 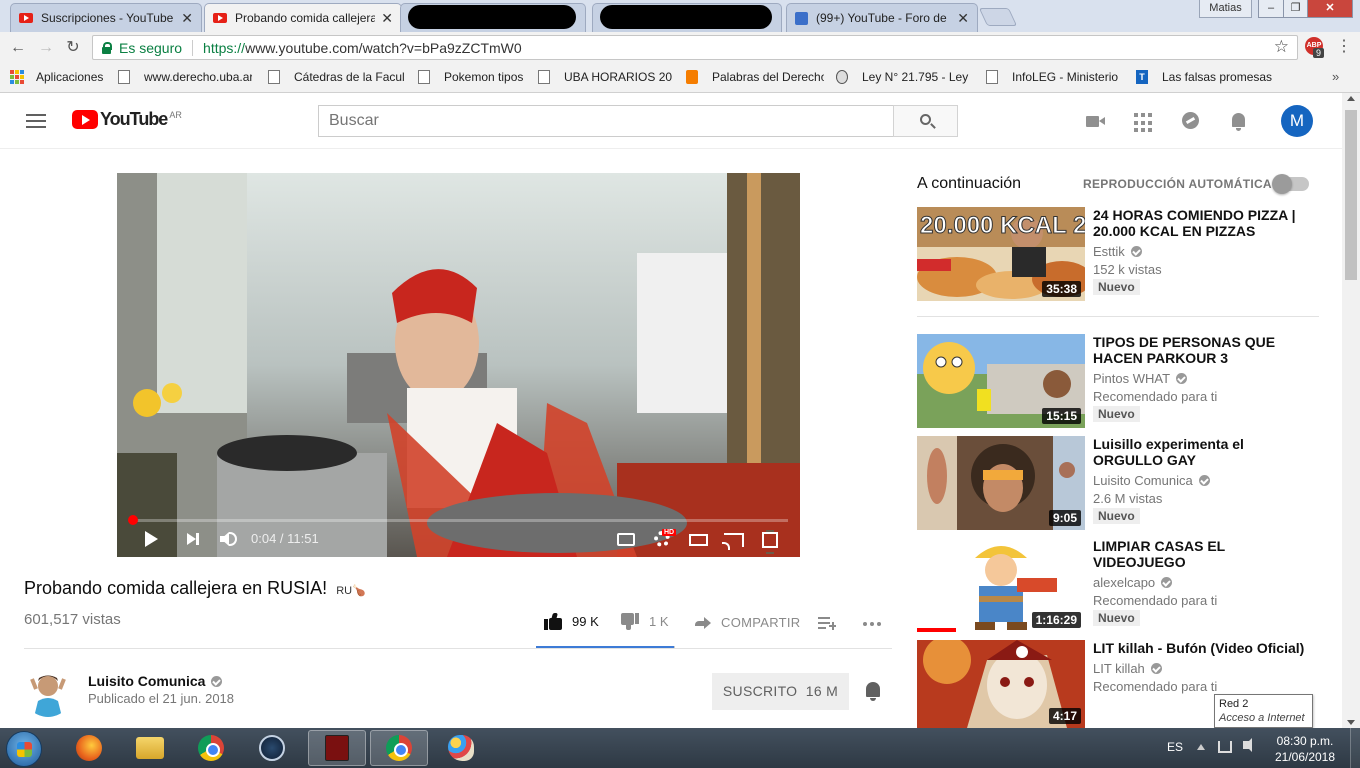 I want to click on taskbar-firefox, so click(x=89, y=748).